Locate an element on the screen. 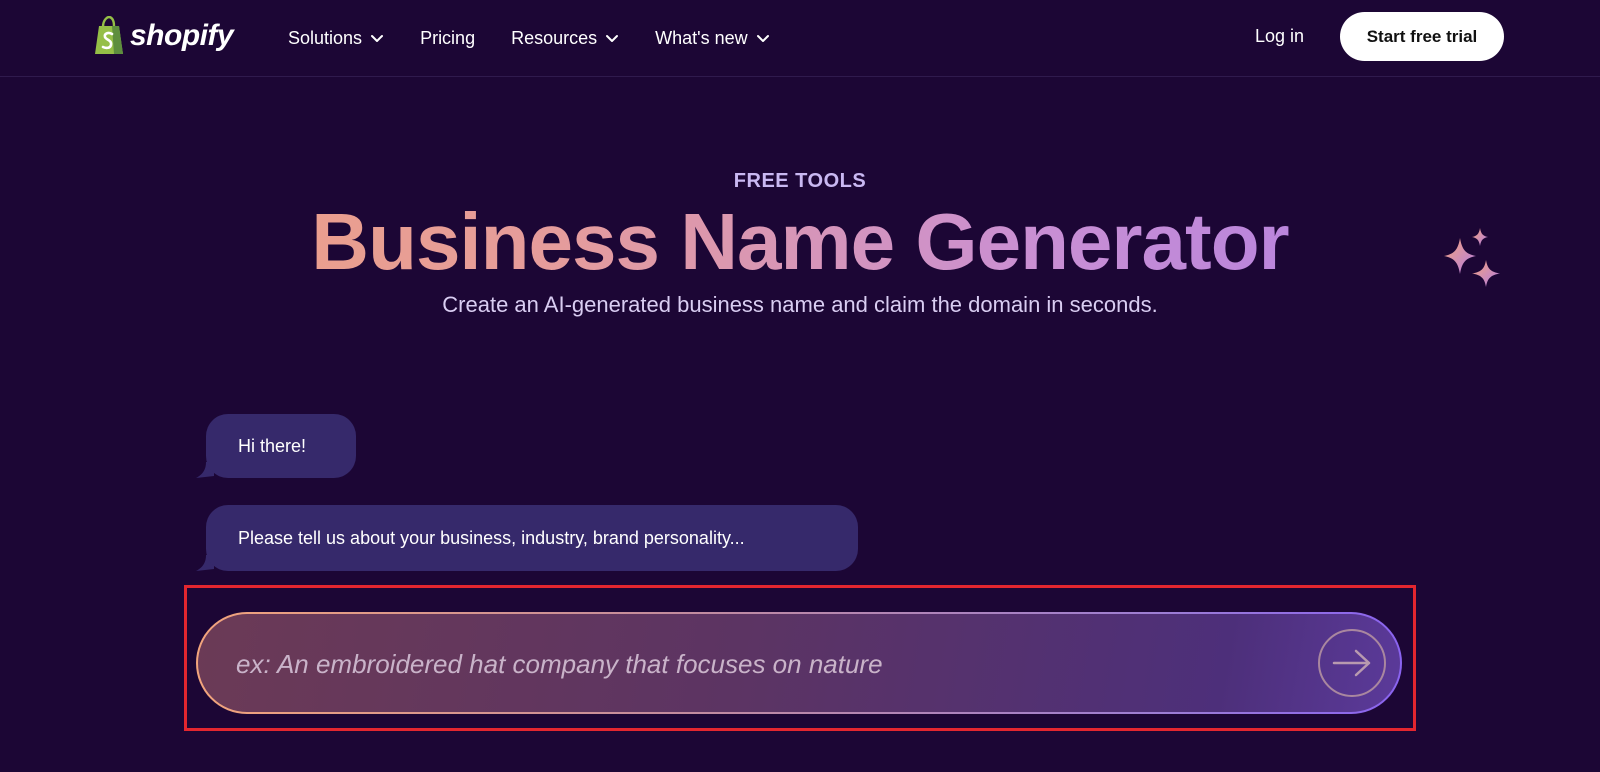  shopify-bag-icon is located at coordinates (109, 35).